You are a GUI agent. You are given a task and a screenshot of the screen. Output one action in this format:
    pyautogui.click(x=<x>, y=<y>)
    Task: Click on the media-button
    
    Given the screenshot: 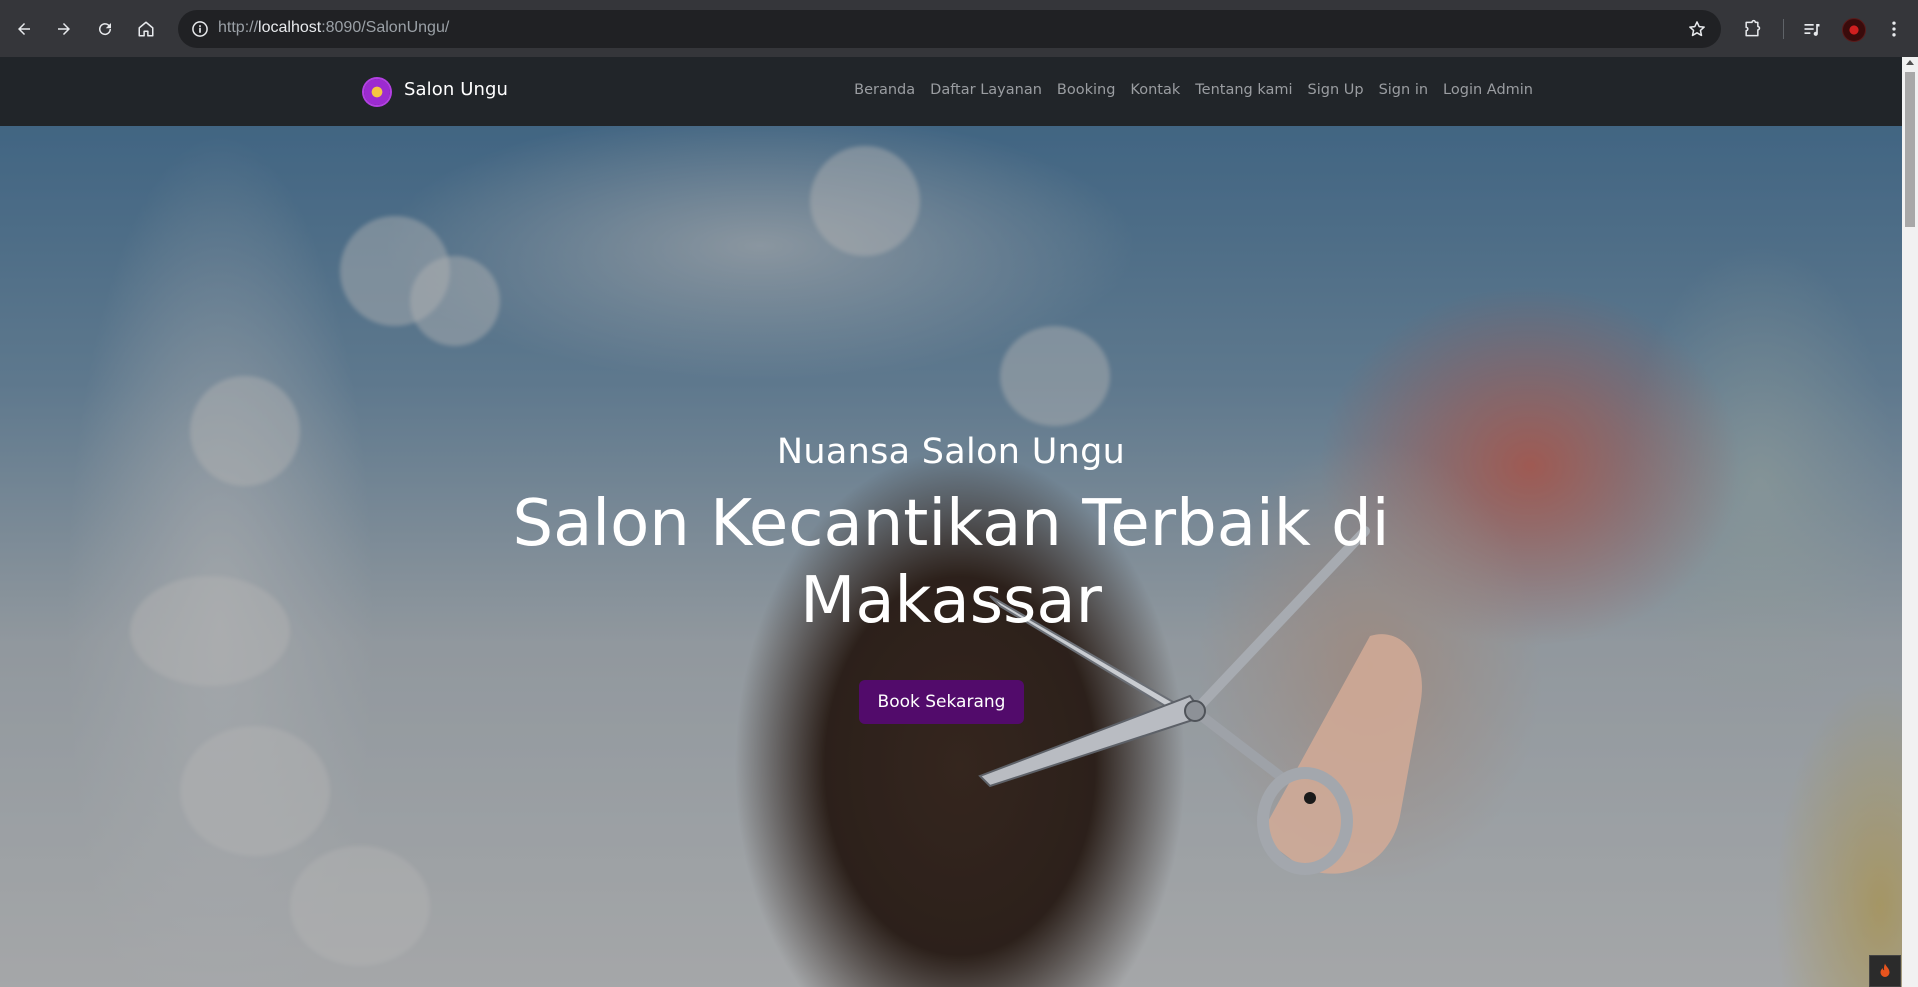 What is the action you would take?
    pyautogui.click(x=1812, y=29)
    